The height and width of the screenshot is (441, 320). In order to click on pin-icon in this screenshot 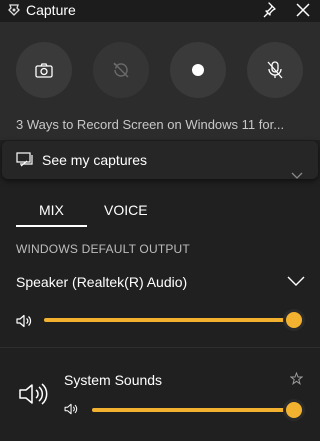, I will do `click(271, 10)`.